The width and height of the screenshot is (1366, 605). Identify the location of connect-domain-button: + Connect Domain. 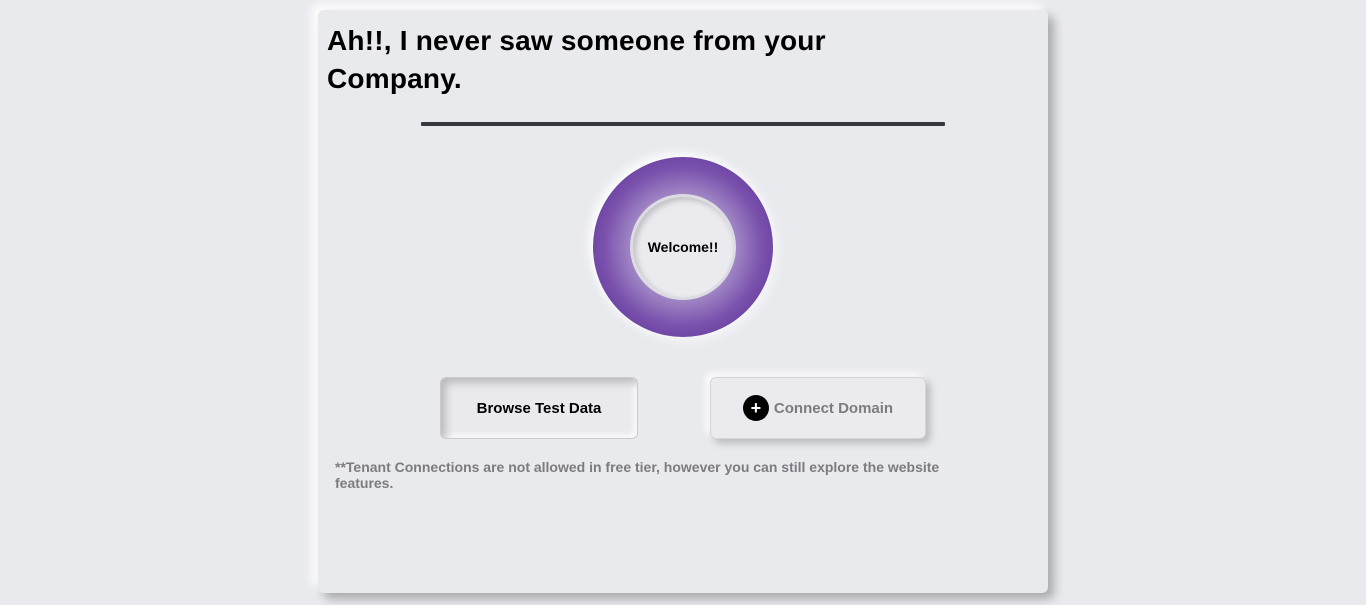
(818, 408).